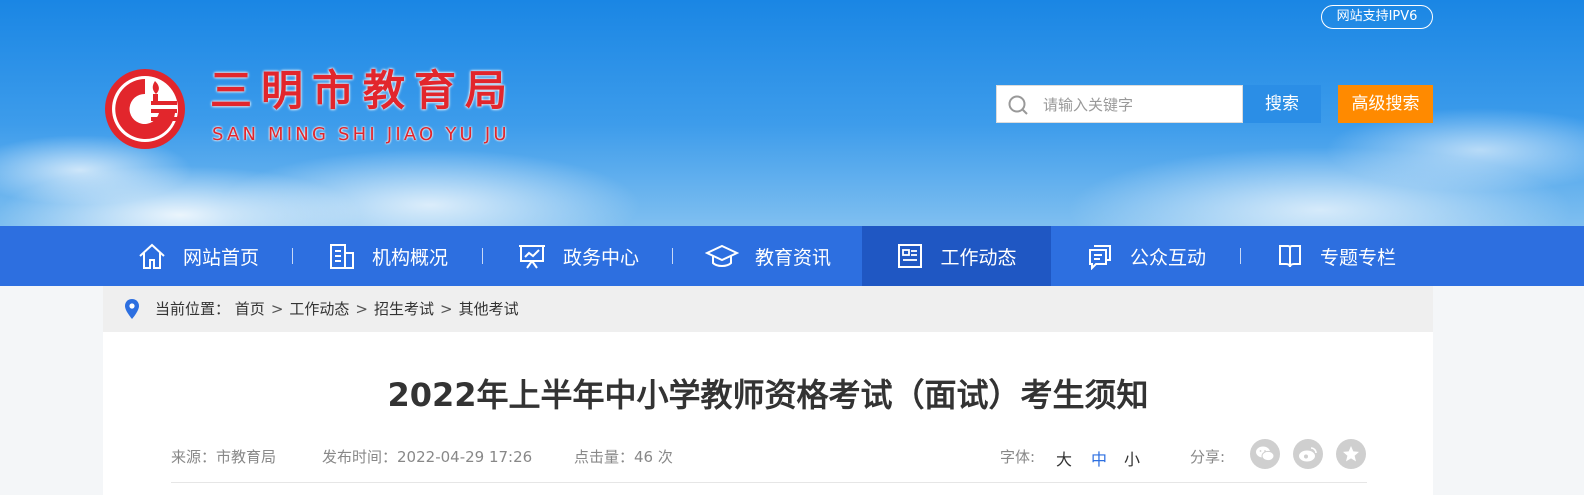 This screenshot has height=495, width=1584. What do you see at coordinates (404, 309) in the screenshot?
I see `breadcrumb-enrollment-exams: 招生考试` at bounding box center [404, 309].